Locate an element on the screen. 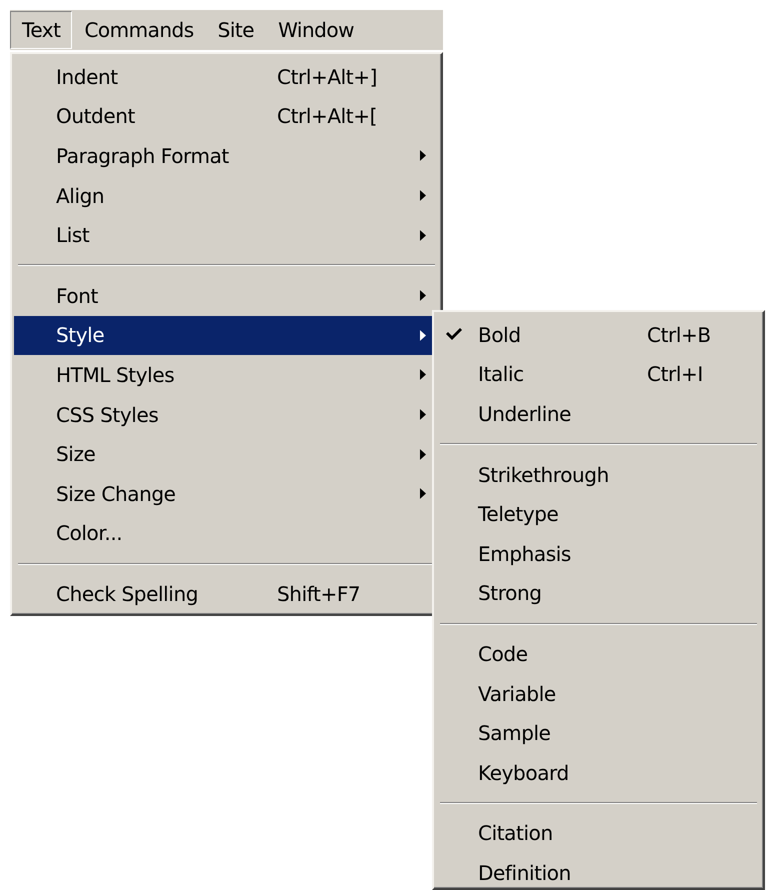 The image size is (766, 890). menu-item: CSS Styles is located at coordinates (226, 414).